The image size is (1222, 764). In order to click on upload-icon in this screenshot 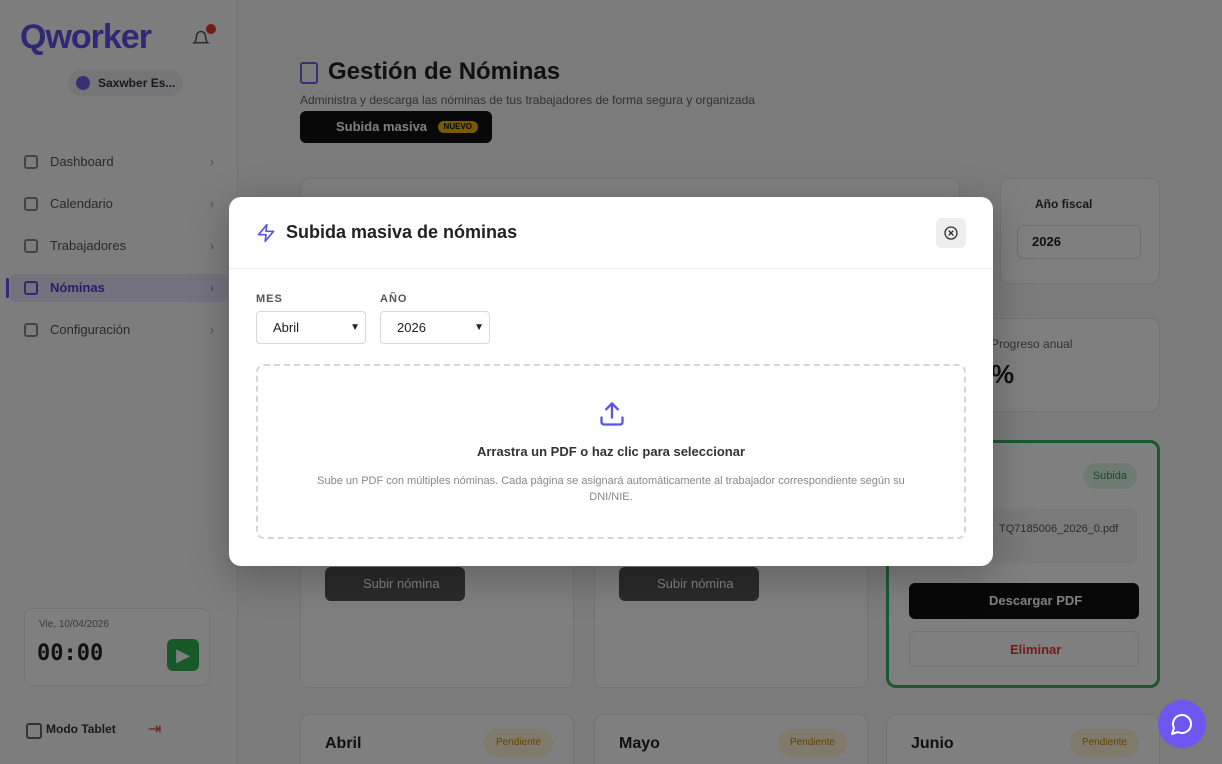, I will do `click(612, 414)`.